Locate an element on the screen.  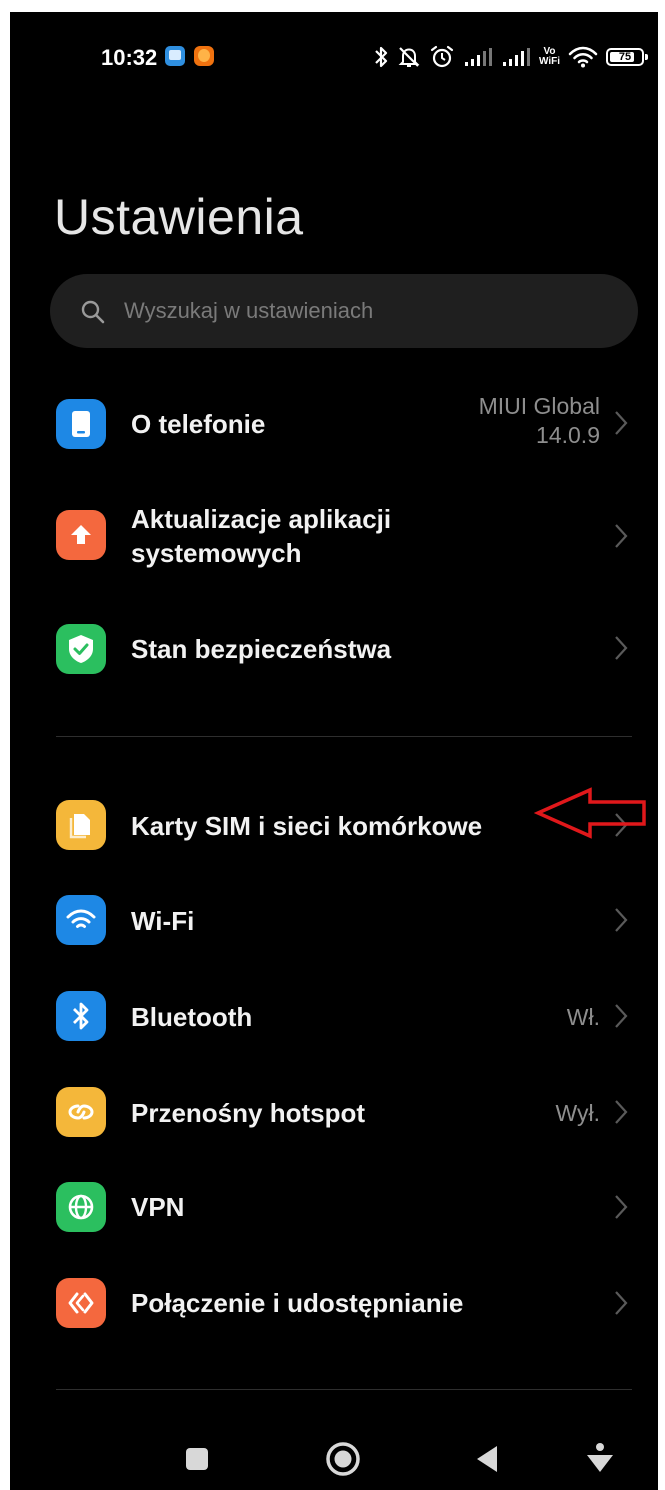
status-icons: Vo WiFi 75 is located at coordinates (510, 57).